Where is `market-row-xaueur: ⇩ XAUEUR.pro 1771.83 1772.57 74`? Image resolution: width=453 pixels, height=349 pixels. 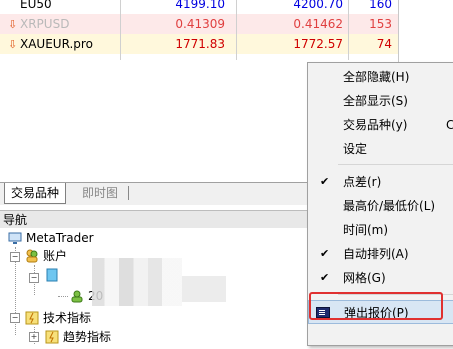 market-row-xaueur: ⇩ XAUEUR.pro 1771.83 1772.57 74 is located at coordinates (199, 44).